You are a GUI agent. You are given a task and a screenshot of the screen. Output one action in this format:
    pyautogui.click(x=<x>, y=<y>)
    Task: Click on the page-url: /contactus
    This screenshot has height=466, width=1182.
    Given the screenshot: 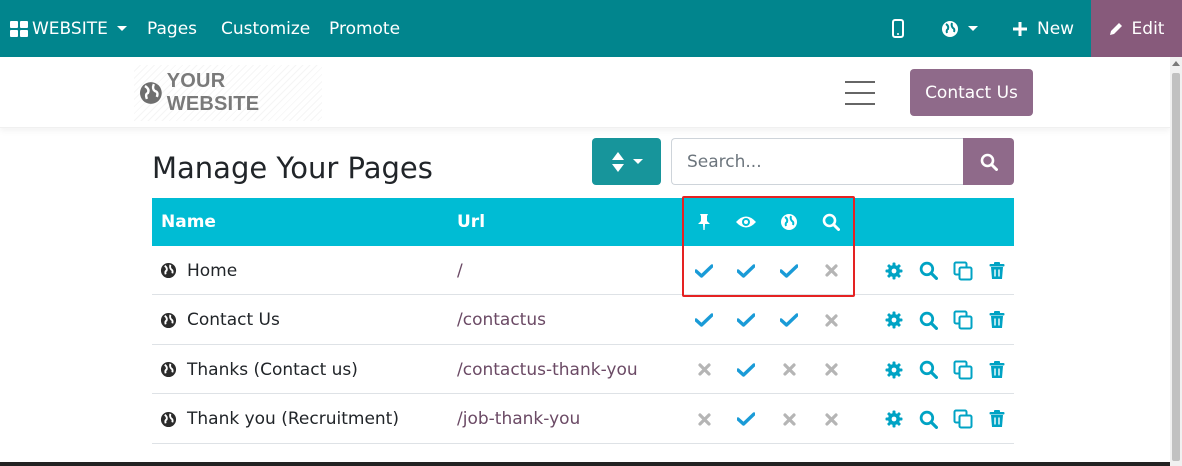 What is the action you would take?
    pyautogui.click(x=501, y=320)
    